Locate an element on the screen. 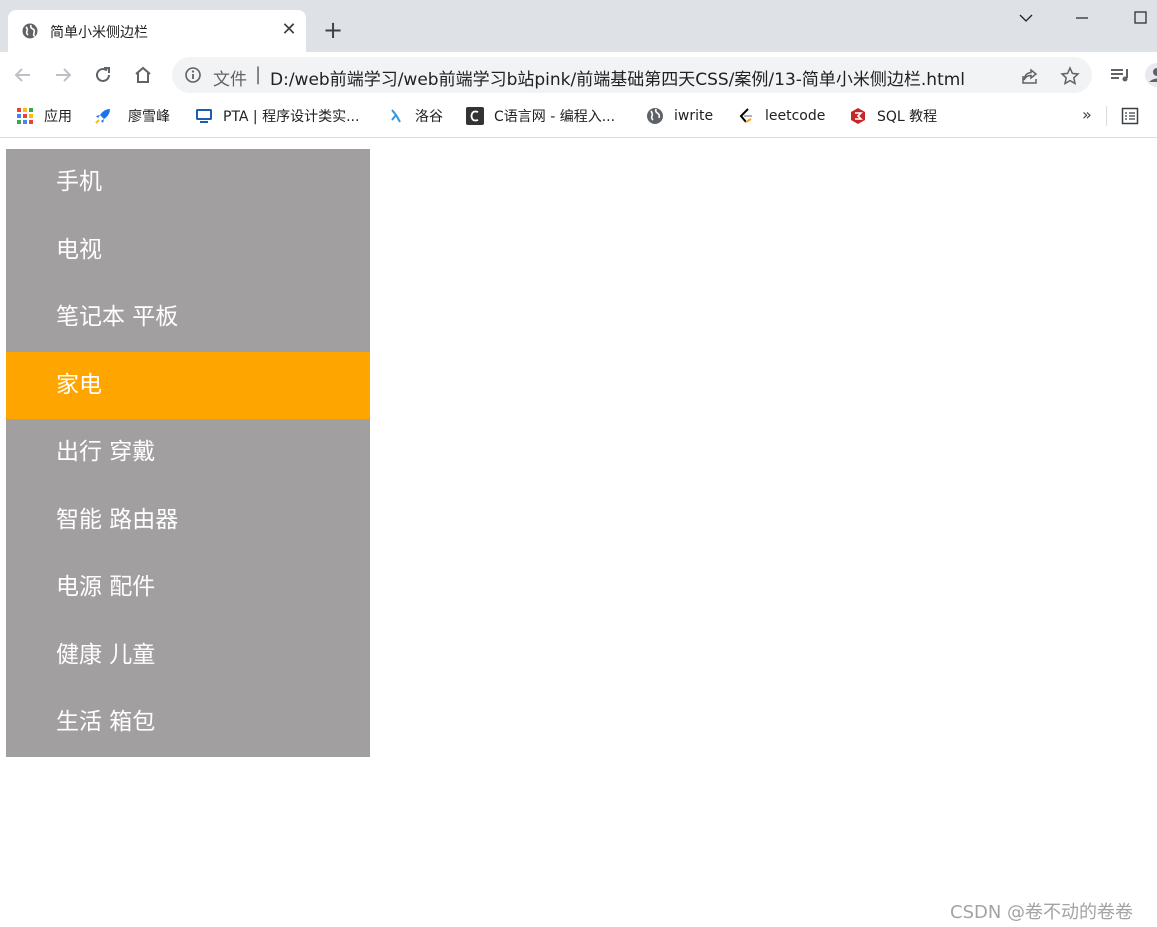  bookmark-liaoxuefeng: 廖雪峰 is located at coordinates (132, 116).